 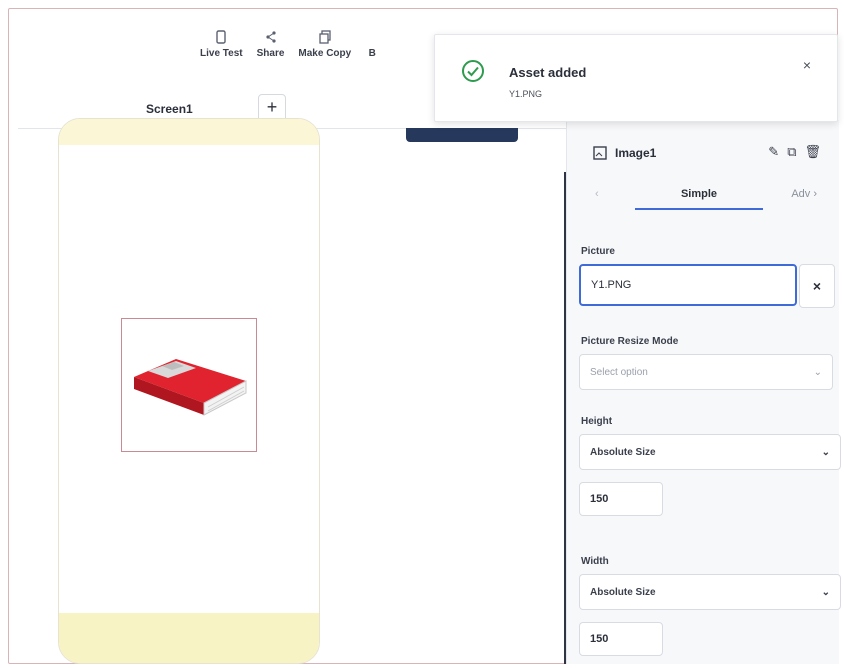 I want to click on asset-added-toast: Asset added Y1.PNG ×, so click(x=636, y=78).